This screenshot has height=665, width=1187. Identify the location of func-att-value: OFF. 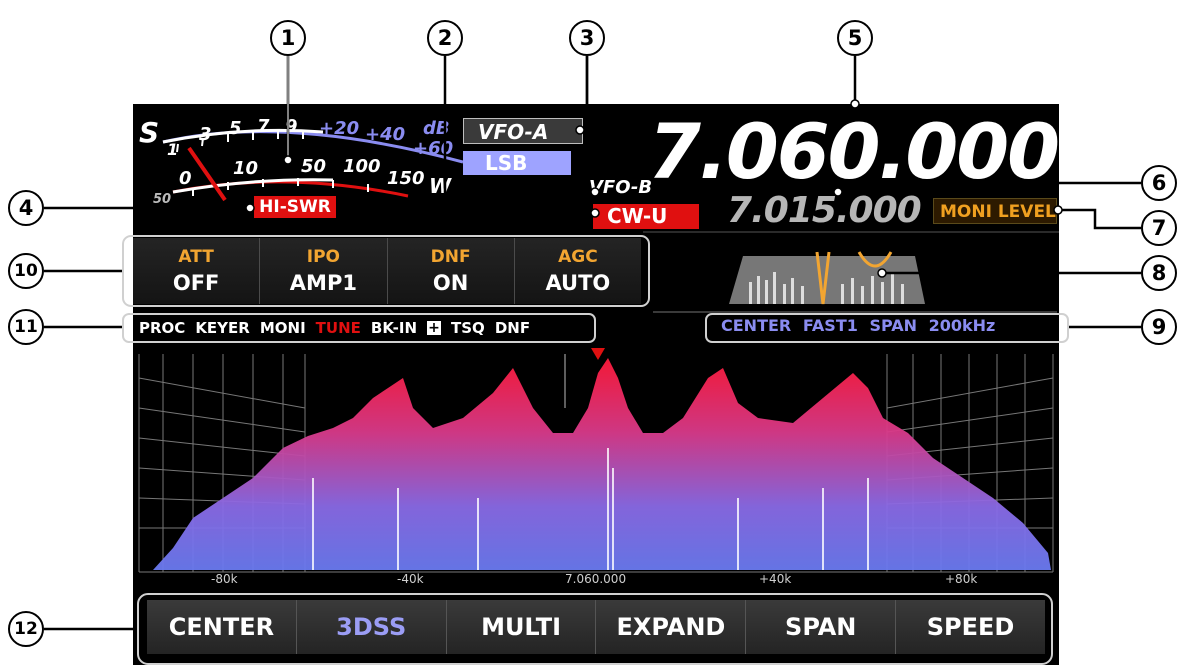
(196, 283).